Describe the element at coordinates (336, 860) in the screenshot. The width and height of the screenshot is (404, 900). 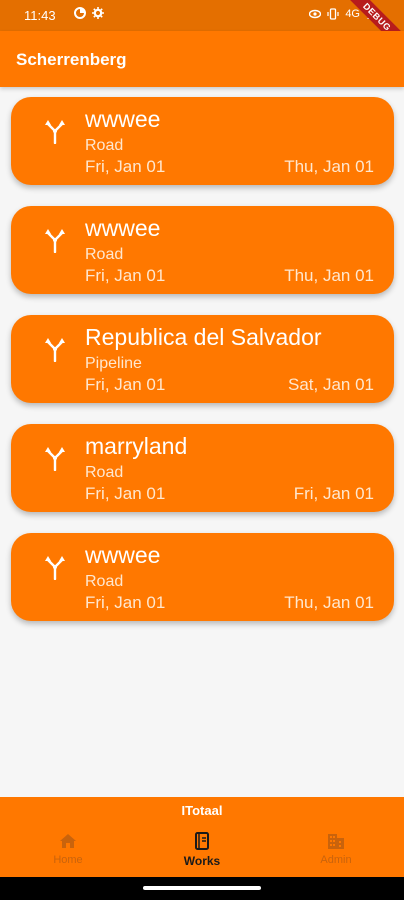
I see `nav-label: Admin` at that location.